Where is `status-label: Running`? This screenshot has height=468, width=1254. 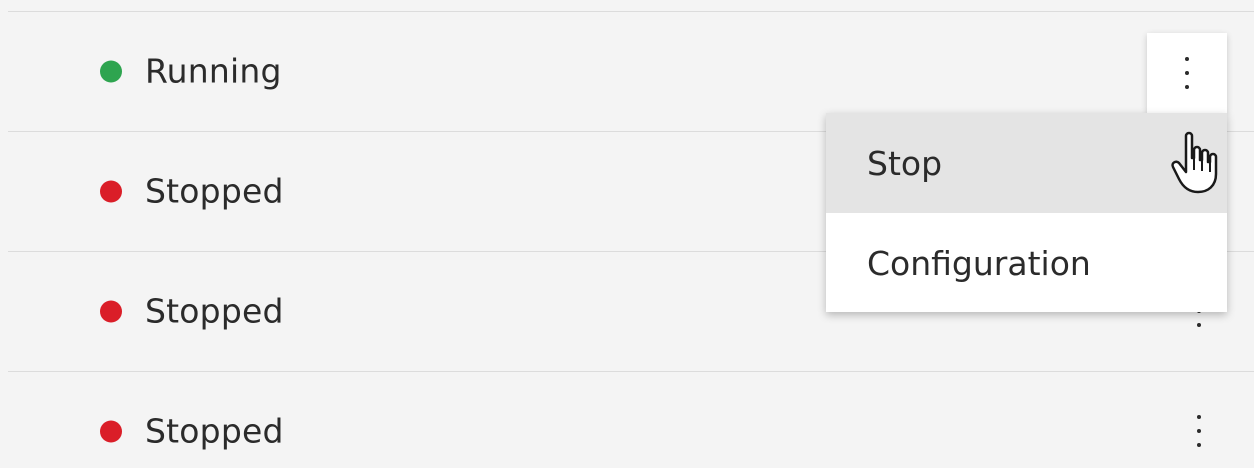
status-label: Running is located at coordinates (213, 71).